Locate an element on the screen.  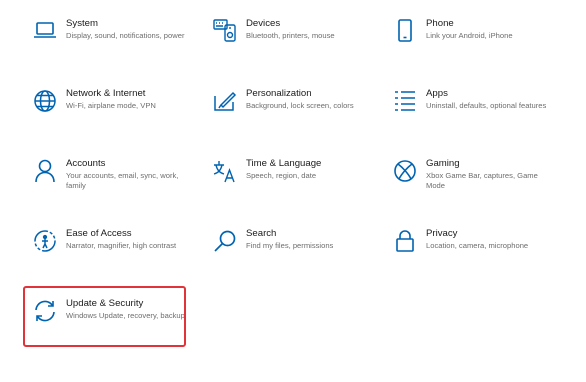
tile-title: Devices is located at coordinates (263, 23).